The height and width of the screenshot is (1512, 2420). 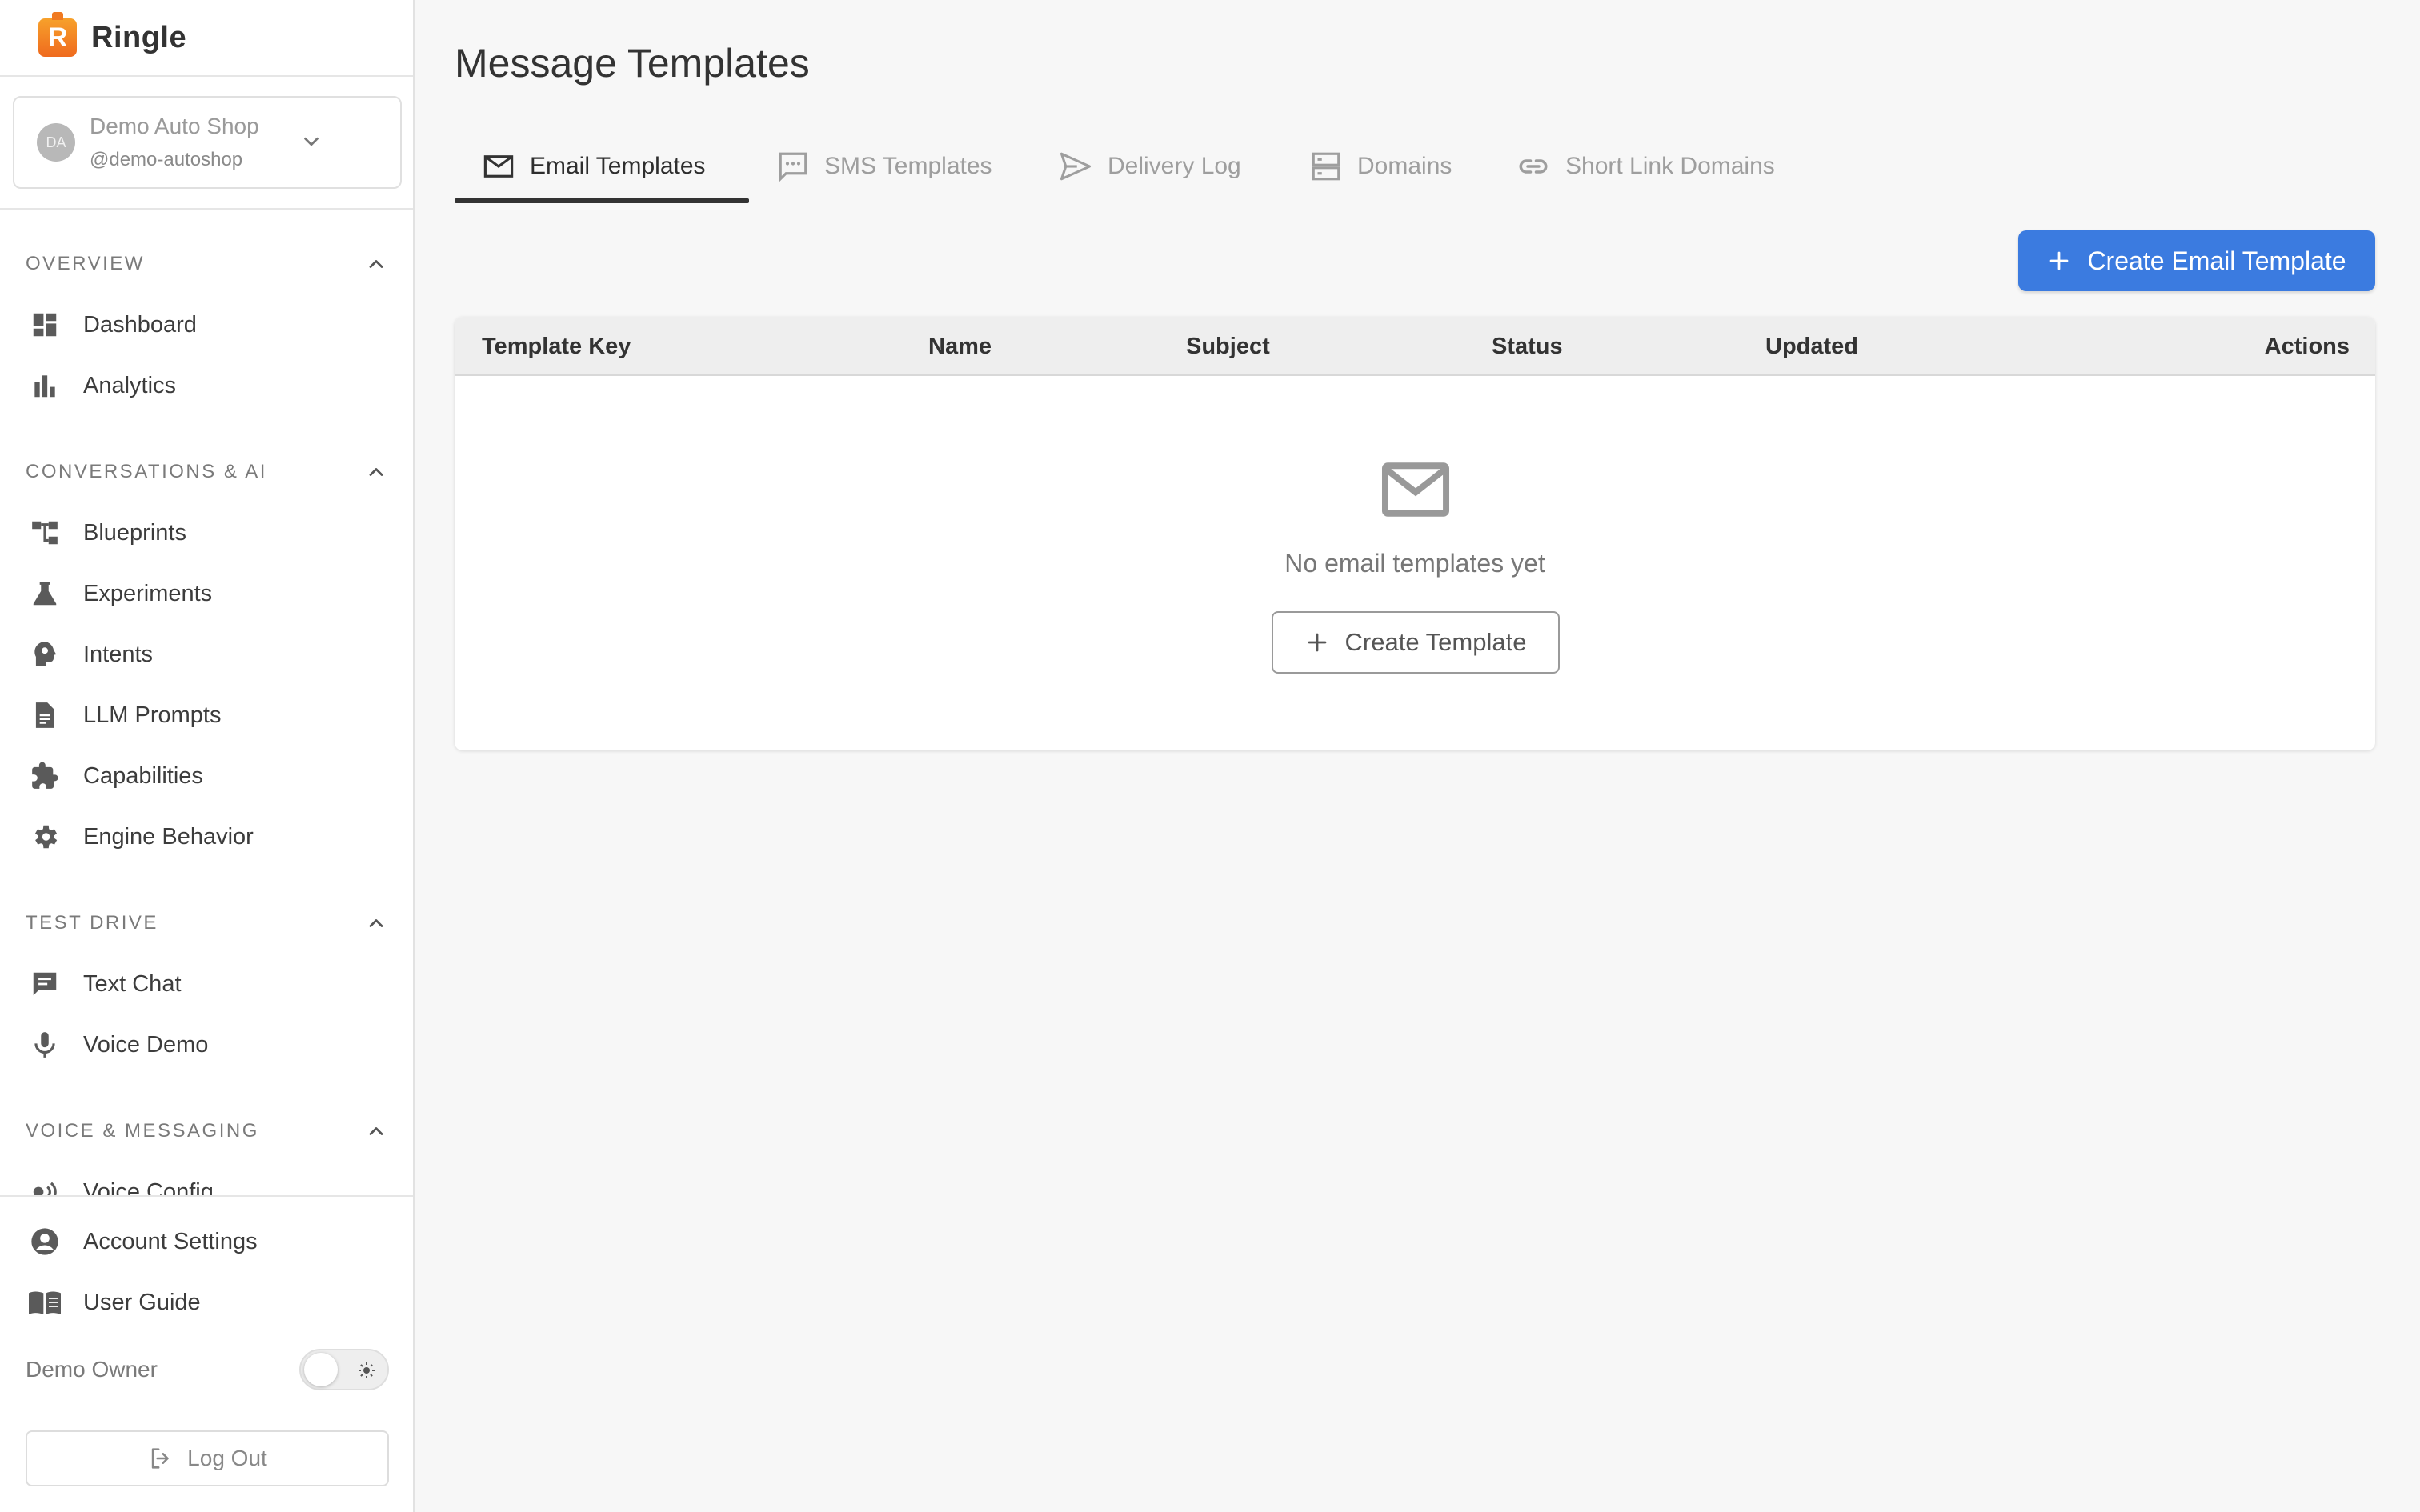 What do you see at coordinates (206, 386) in the screenshot?
I see `sidebar-item-analytics: Analytics` at bounding box center [206, 386].